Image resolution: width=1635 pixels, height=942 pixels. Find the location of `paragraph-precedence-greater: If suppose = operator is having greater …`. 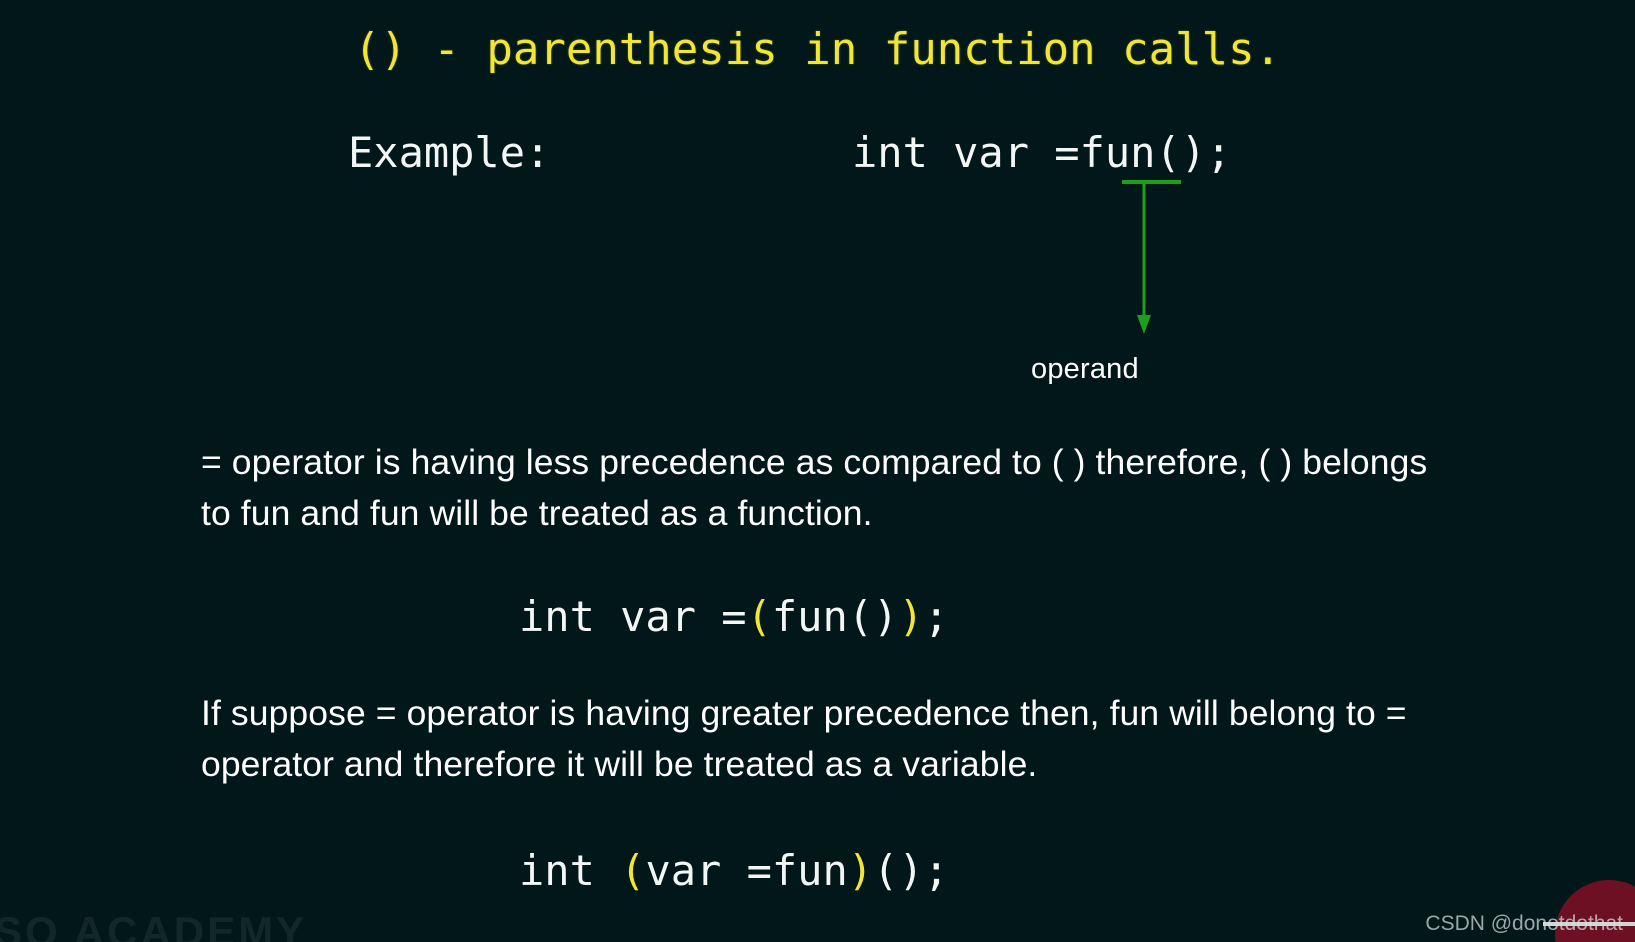

paragraph-precedence-greater: If suppose = operator is having greater … is located at coordinates (804, 738).